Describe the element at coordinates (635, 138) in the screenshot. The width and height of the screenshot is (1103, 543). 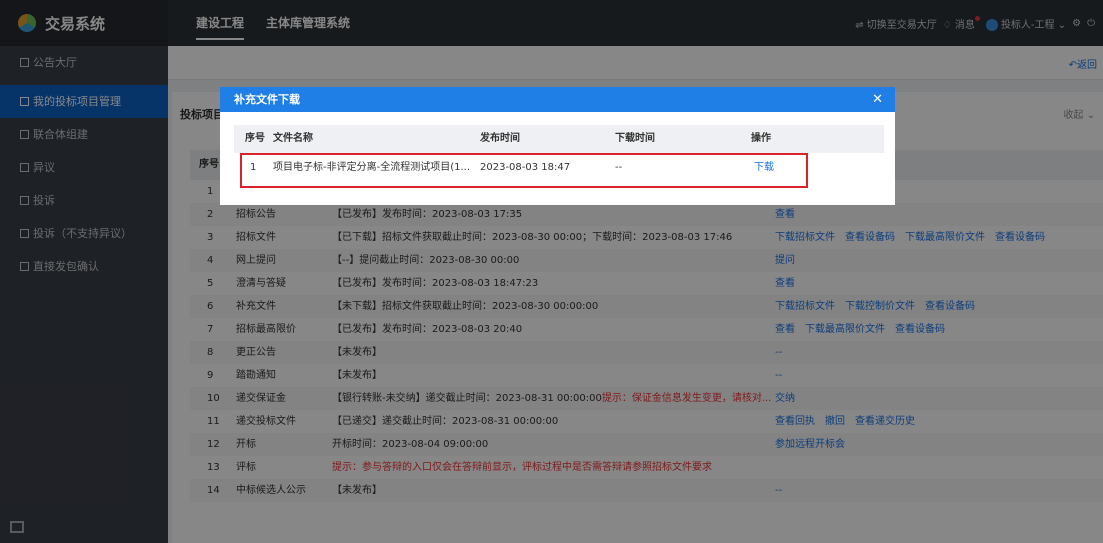
I see `column-header-download-time: 下载时间` at that location.